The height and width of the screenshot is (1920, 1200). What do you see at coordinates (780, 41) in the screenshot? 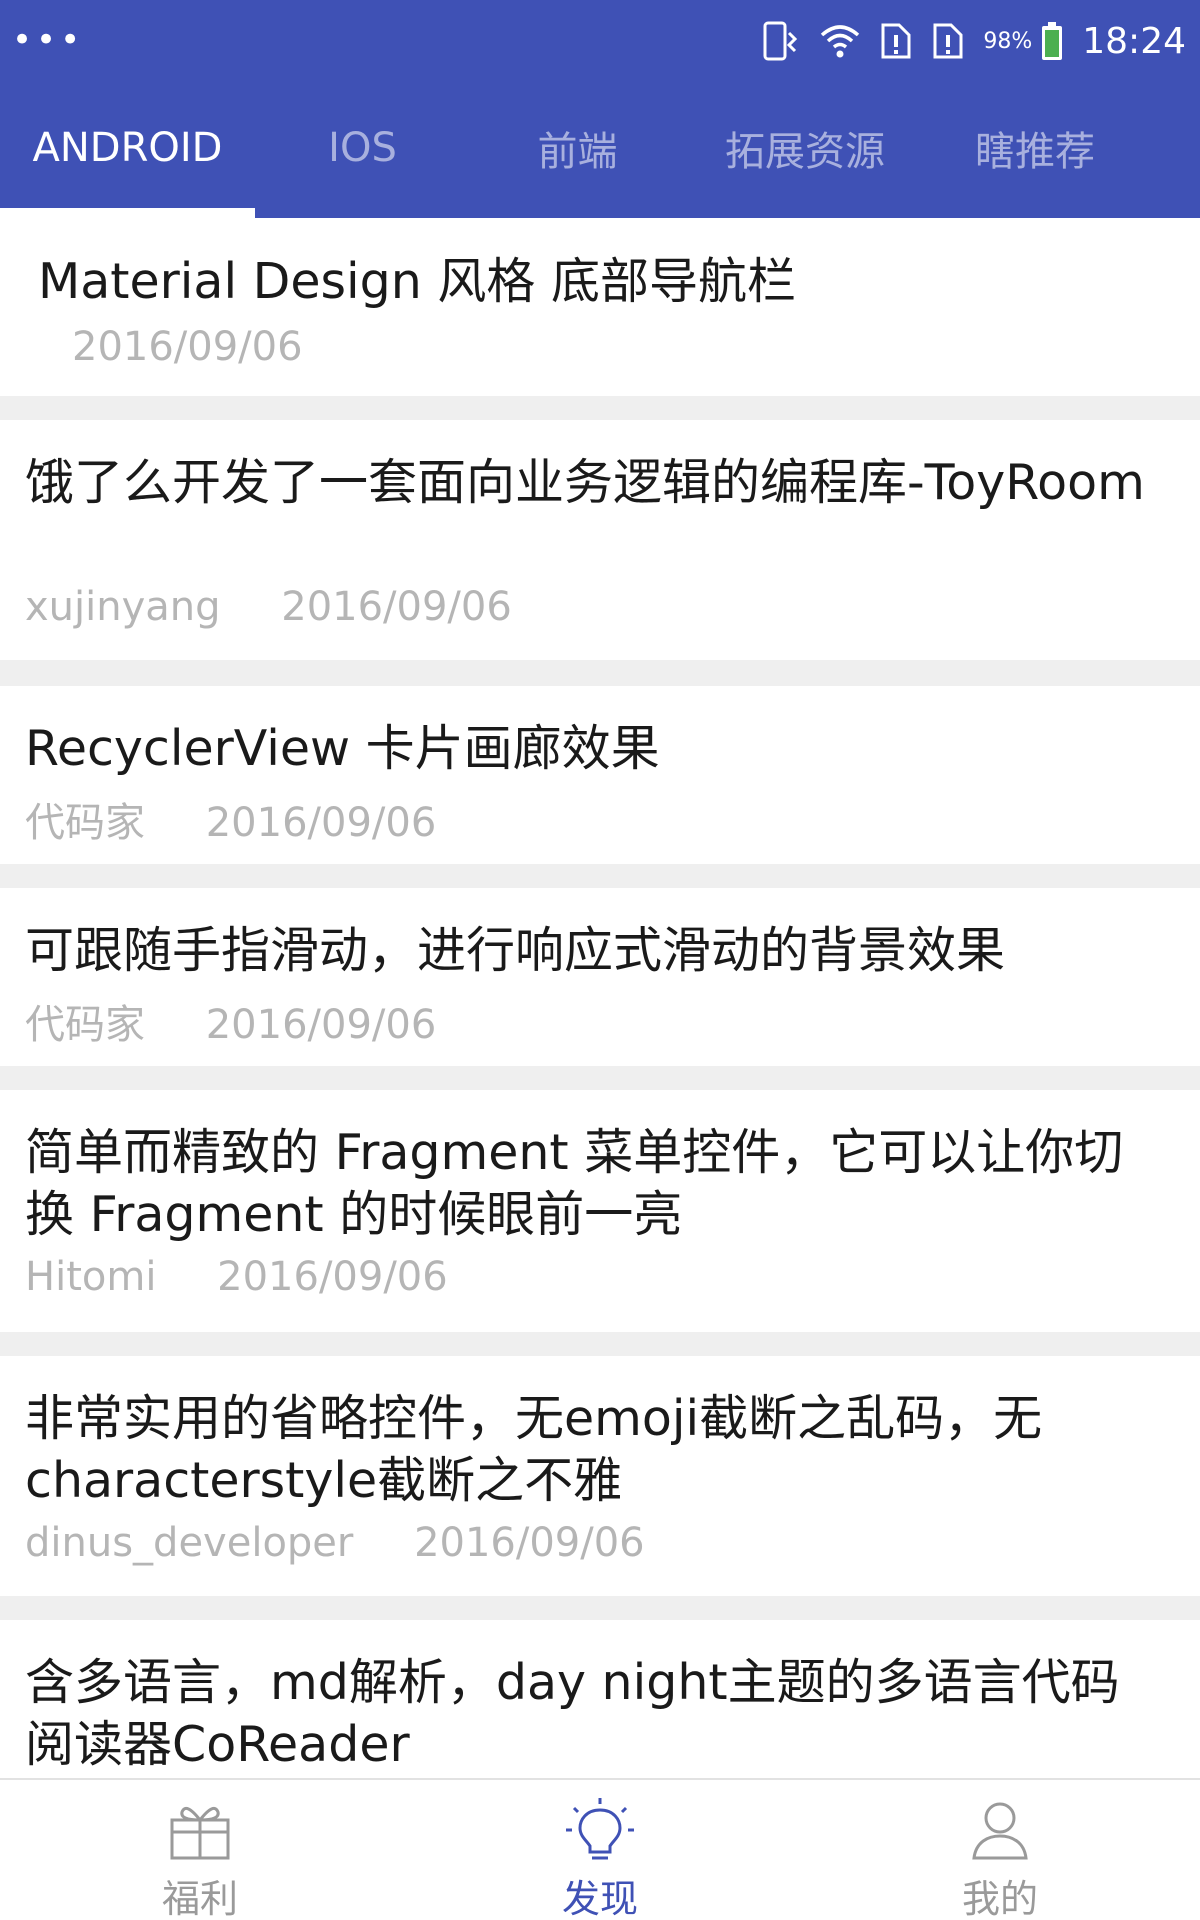
I see `vibrate-icon` at bounding box center [780, 41].